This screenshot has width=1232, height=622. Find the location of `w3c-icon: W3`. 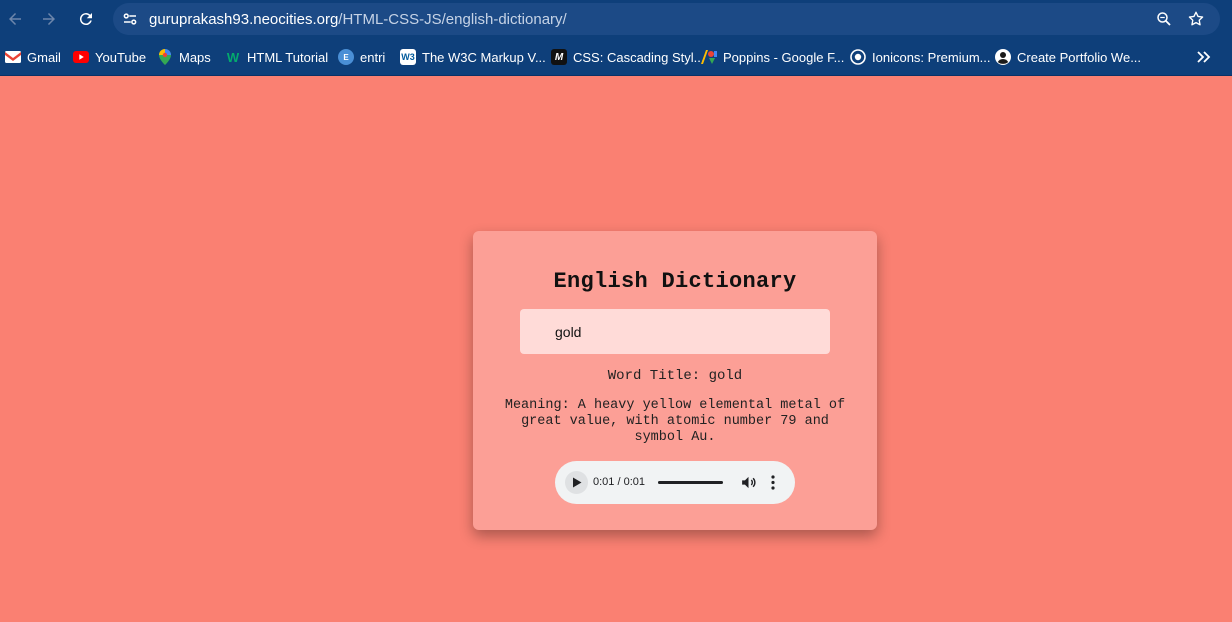

w3c-icon: W3 is located at coordinates (408, 57).